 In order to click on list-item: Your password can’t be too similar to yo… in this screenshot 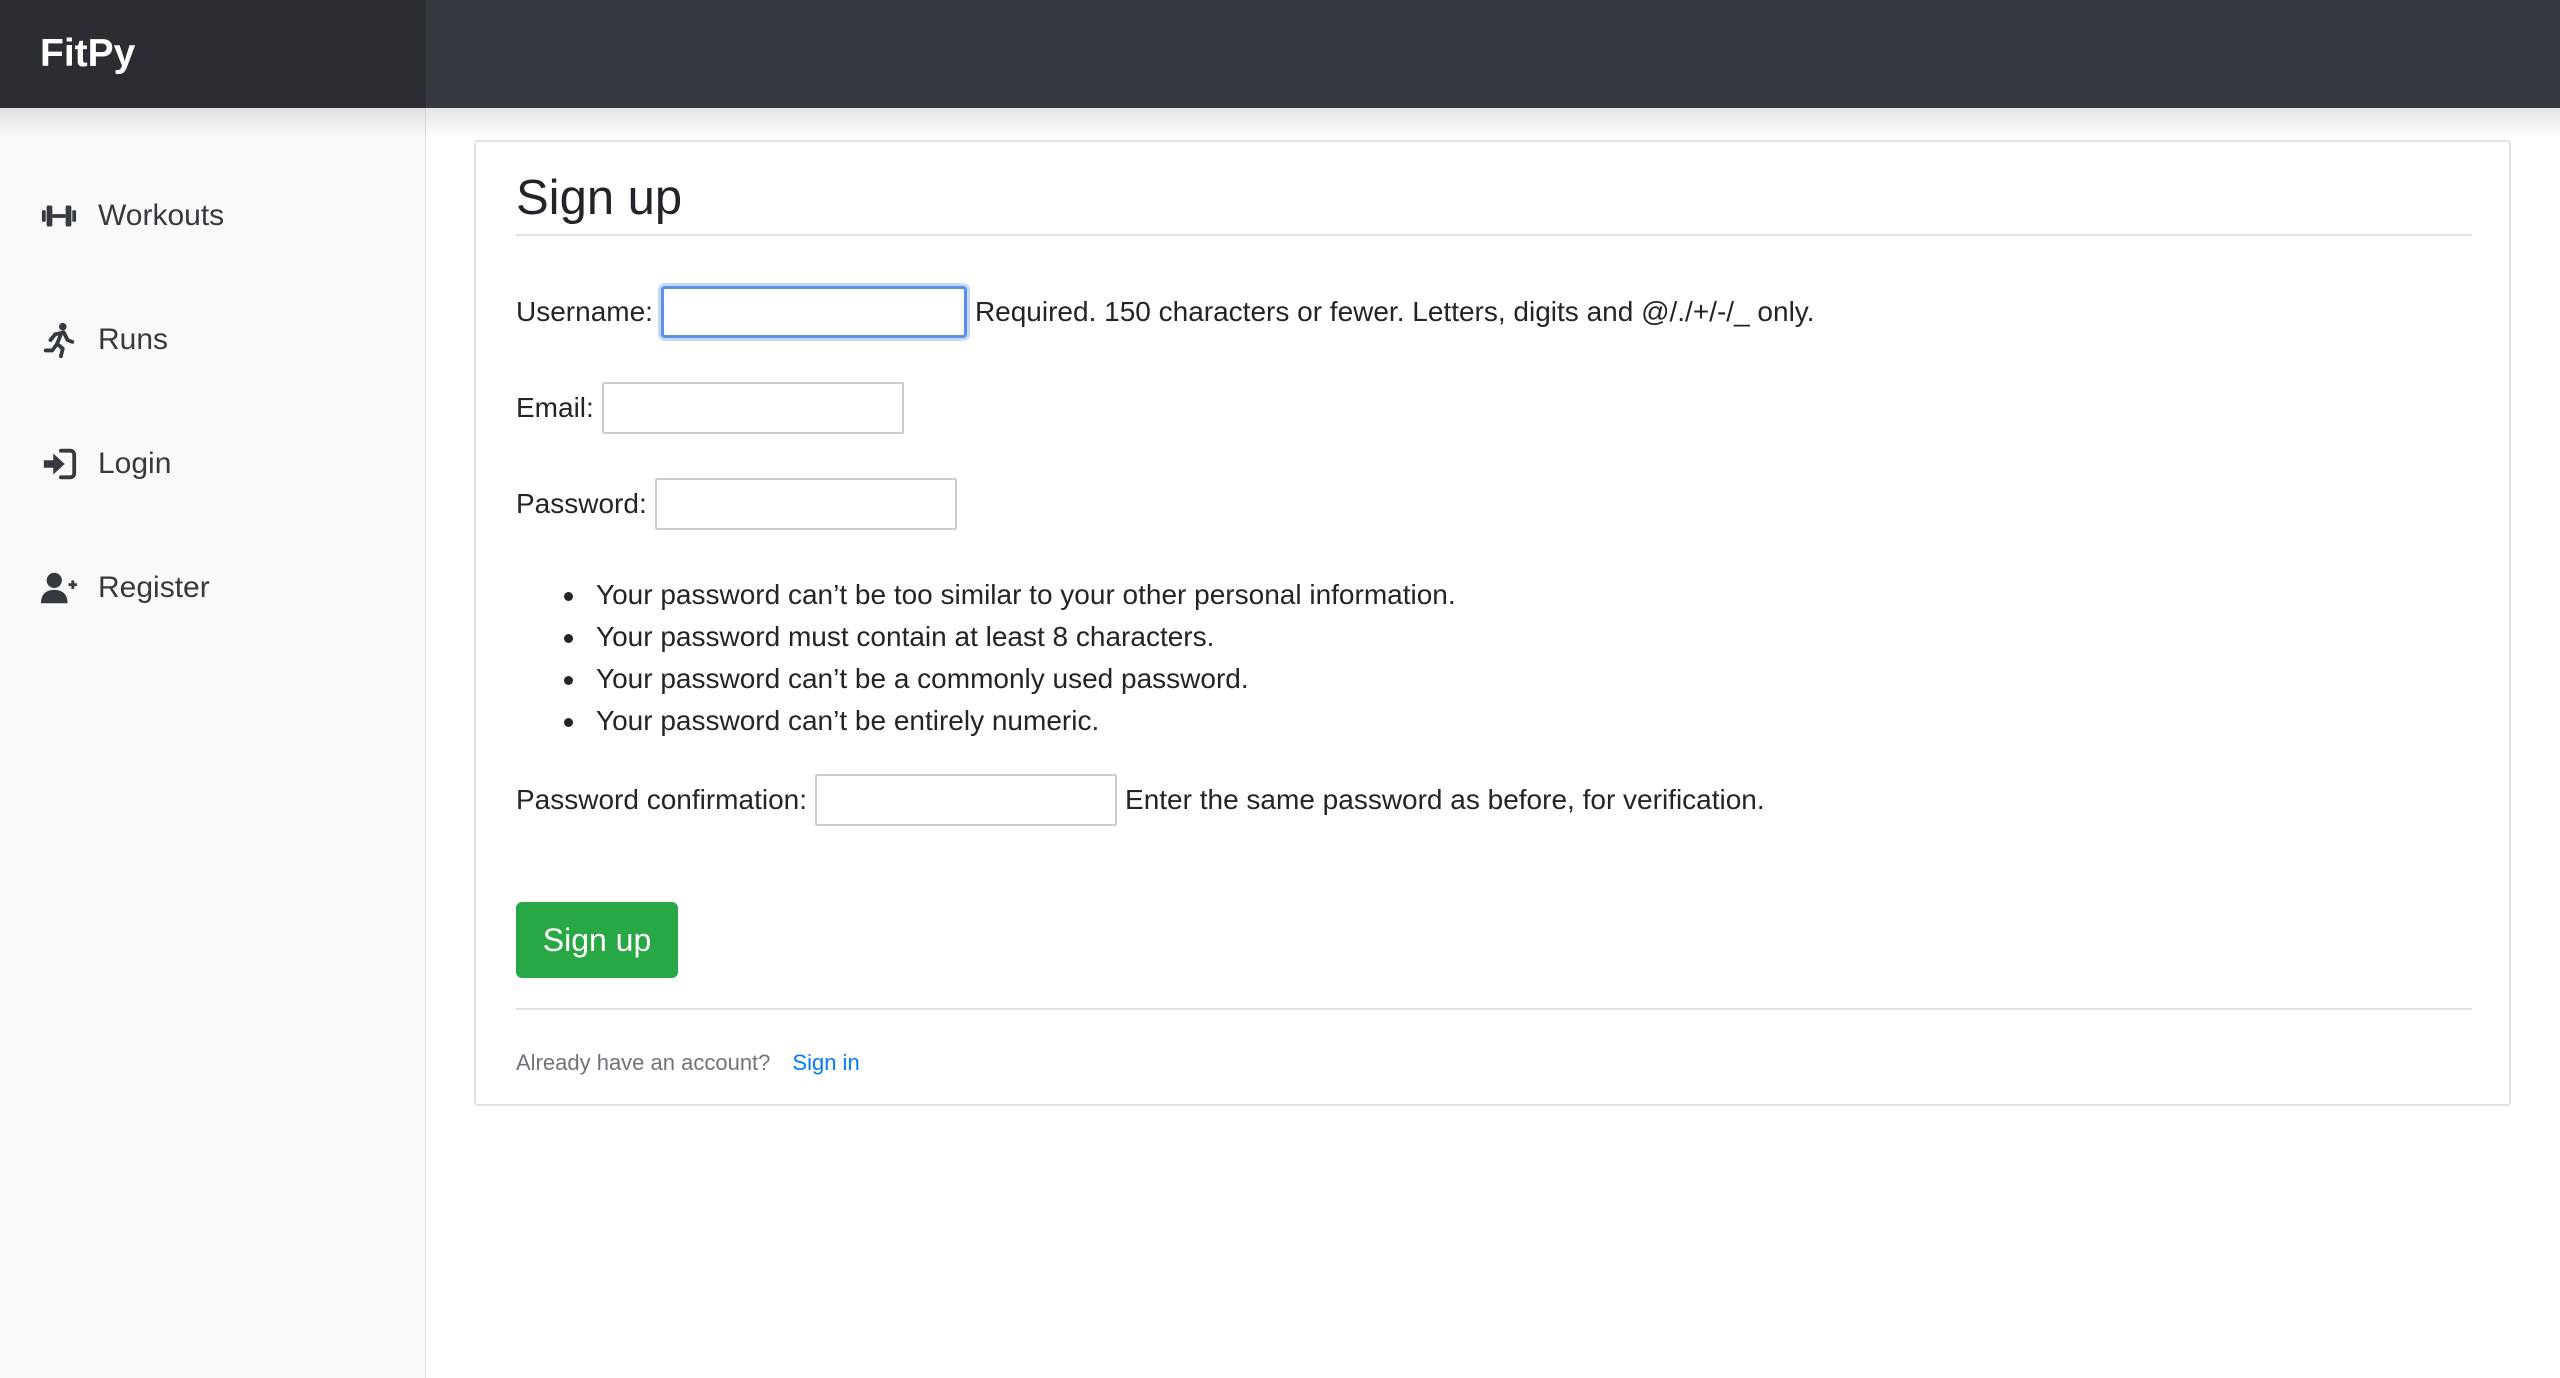, I will do `click(986, 595)`.